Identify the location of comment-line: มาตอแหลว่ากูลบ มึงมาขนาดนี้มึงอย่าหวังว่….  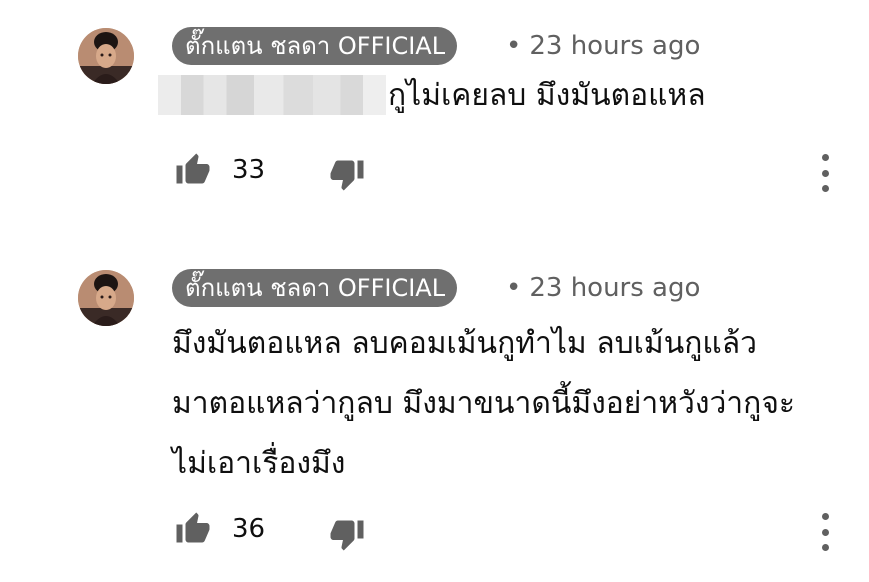
(484, 403).